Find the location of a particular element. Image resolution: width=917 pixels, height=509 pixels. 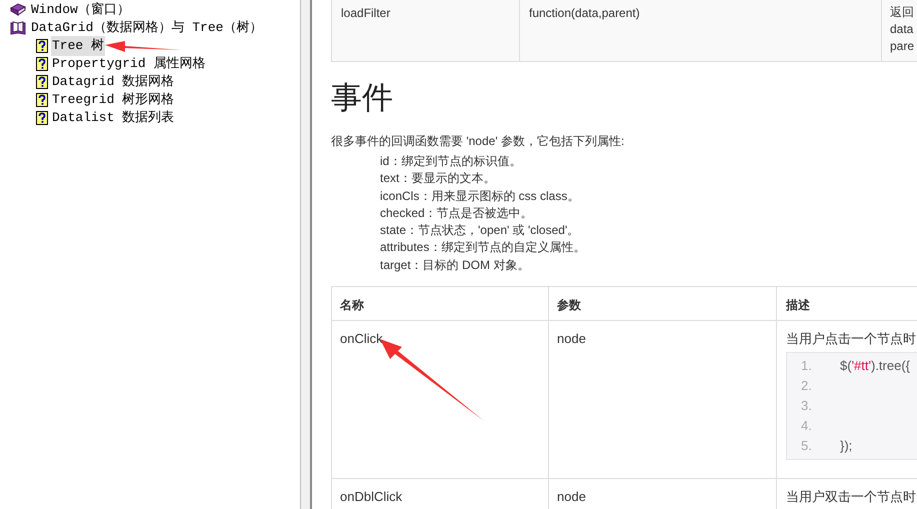

property-description: iconCls：用来显示图标的 css class。 is located at coordinates (480, 196).